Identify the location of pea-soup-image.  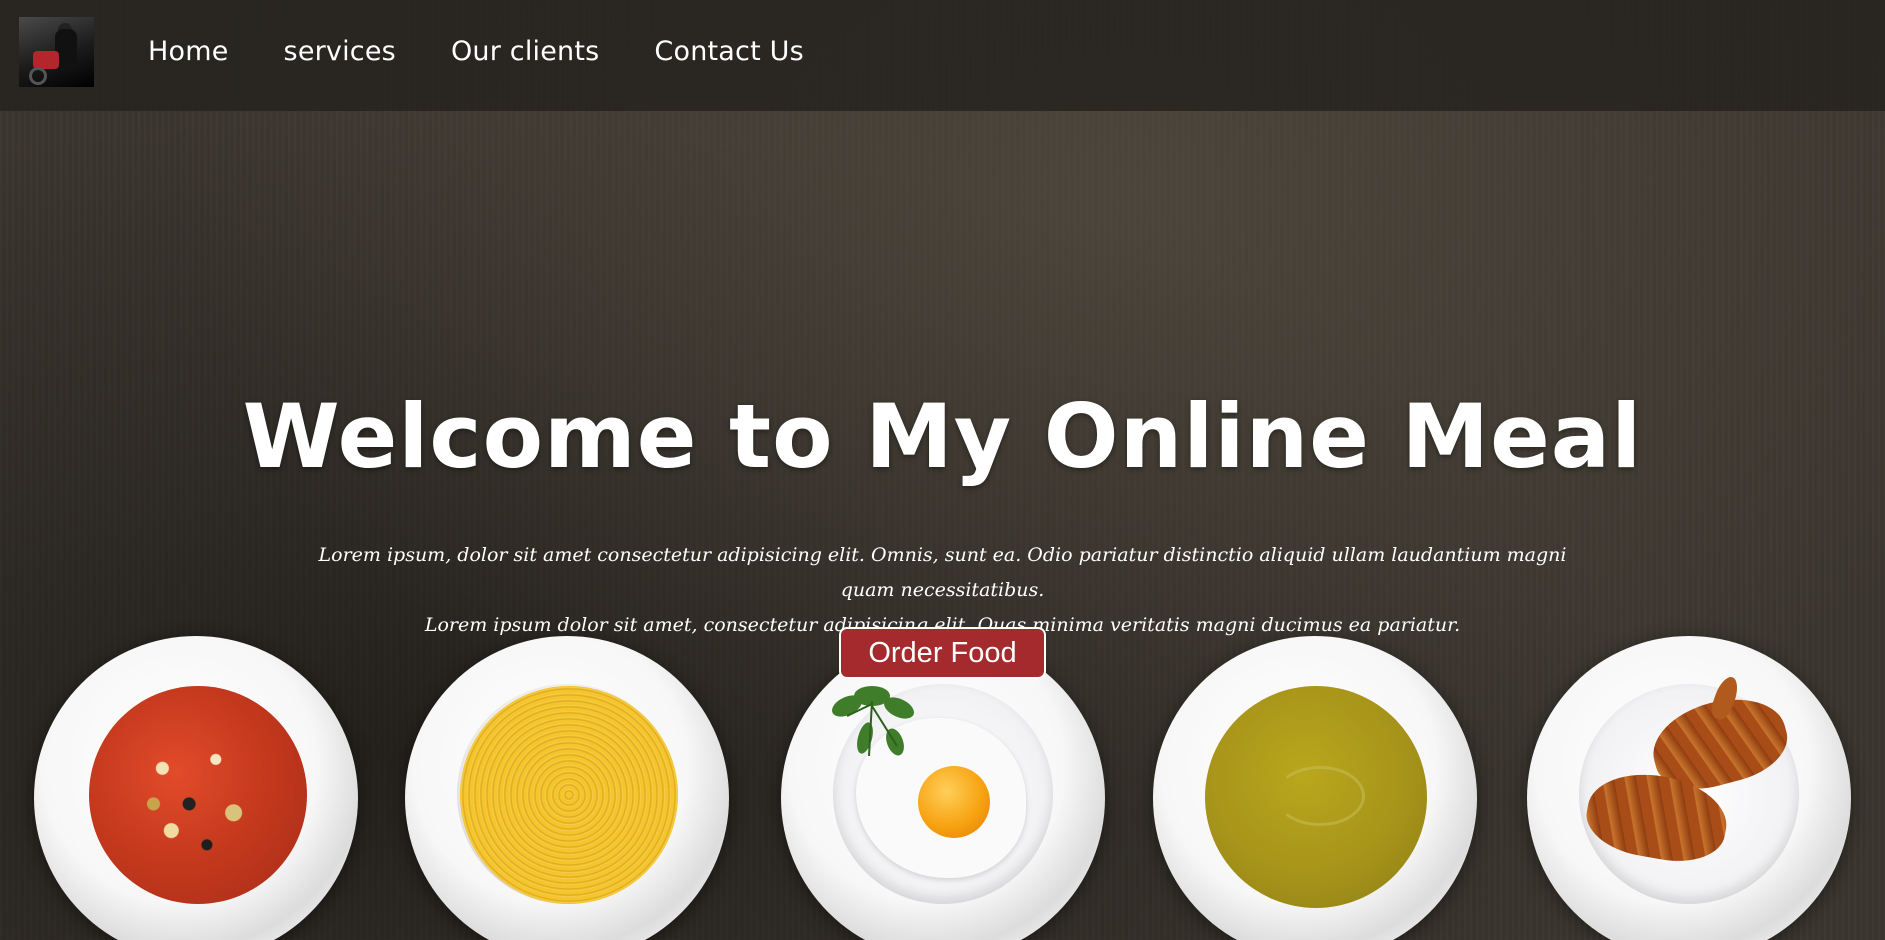
(1316, 797).